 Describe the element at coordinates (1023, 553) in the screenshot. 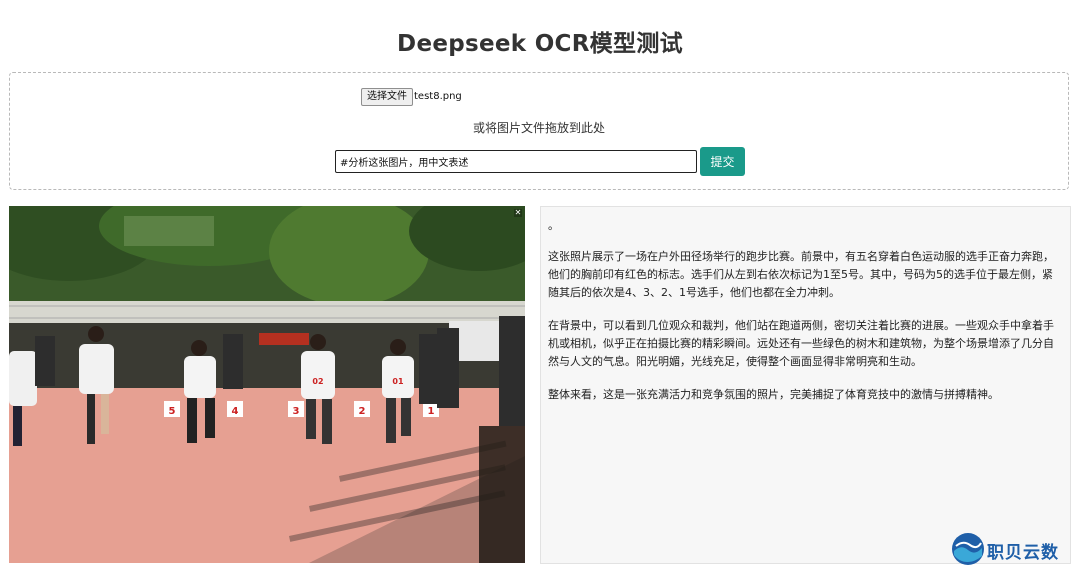

I see `watermark-text: 职贝云数` at that location.